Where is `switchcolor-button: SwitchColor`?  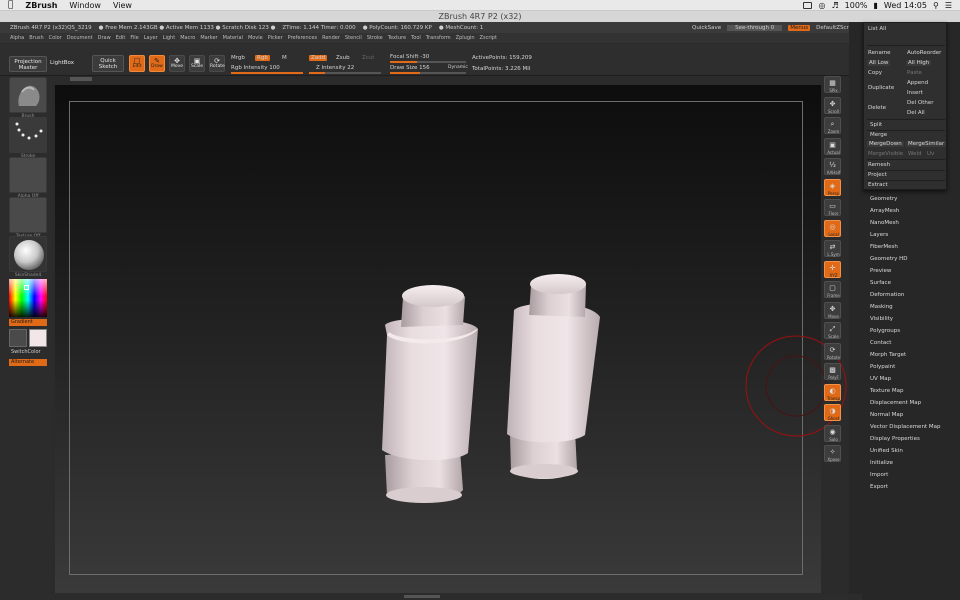
switchcolor-button: SwitchColor is located at coordinates (28, 352).